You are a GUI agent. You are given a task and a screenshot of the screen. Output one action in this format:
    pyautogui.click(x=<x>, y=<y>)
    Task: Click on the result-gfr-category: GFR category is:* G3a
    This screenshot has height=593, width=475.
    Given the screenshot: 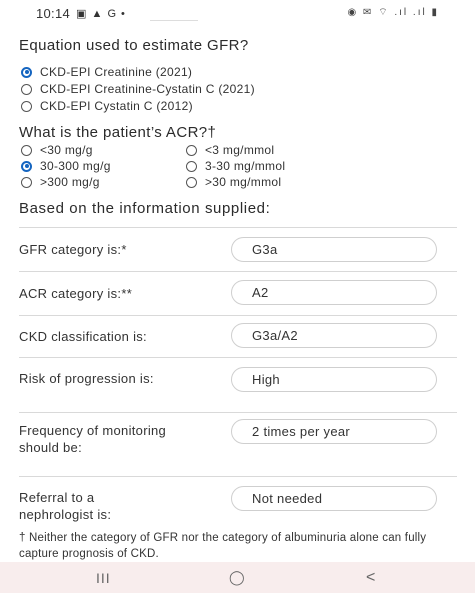 What is the action you would take?
    pyautogui.click(x=238, y=249)
    